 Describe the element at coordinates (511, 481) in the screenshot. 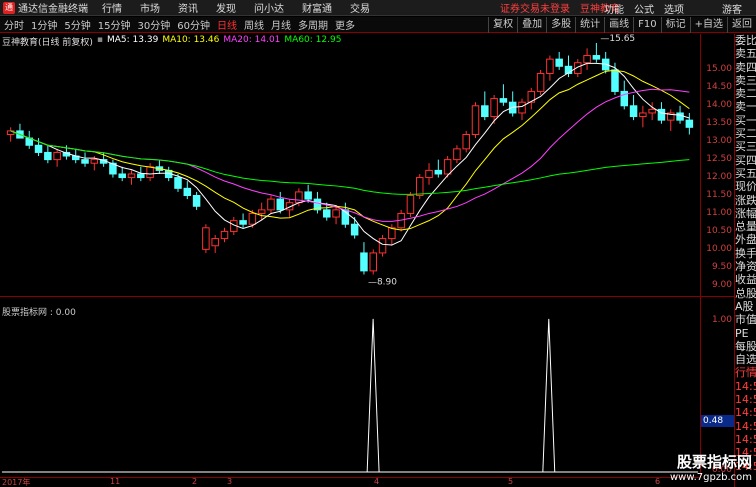

I see `date-tick: 5` at that location.